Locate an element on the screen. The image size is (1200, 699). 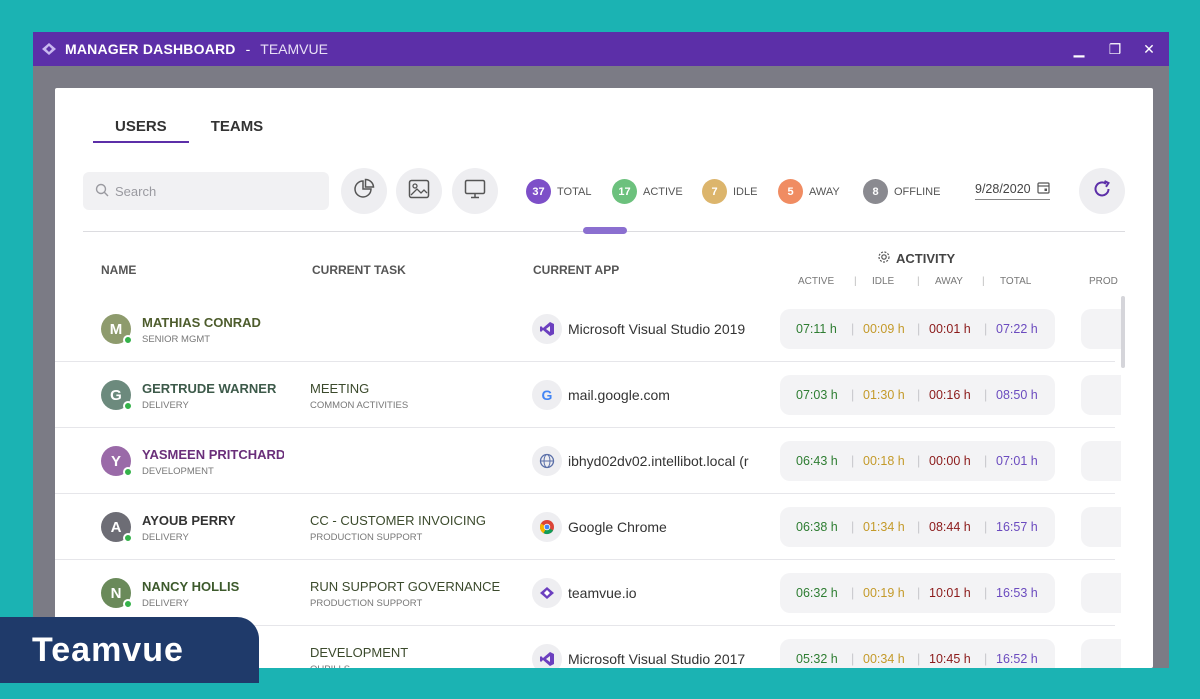
date-picker: 9/28/2020 is located at coordinates (1012, 190).